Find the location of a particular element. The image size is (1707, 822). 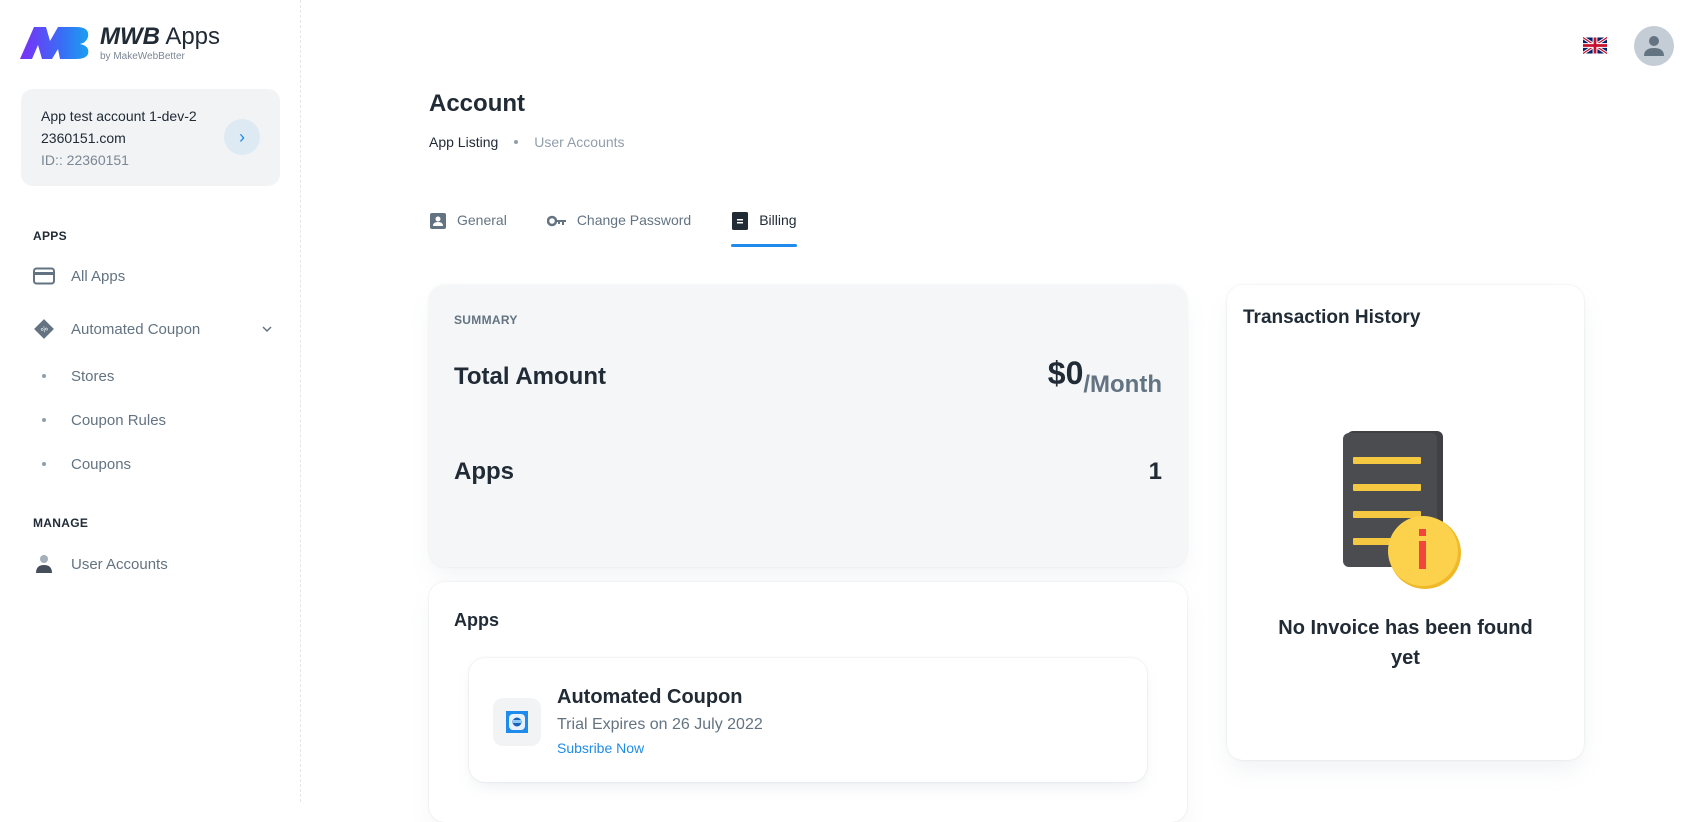

no-invoice-document-icon is located at coordinates (1402, 510).